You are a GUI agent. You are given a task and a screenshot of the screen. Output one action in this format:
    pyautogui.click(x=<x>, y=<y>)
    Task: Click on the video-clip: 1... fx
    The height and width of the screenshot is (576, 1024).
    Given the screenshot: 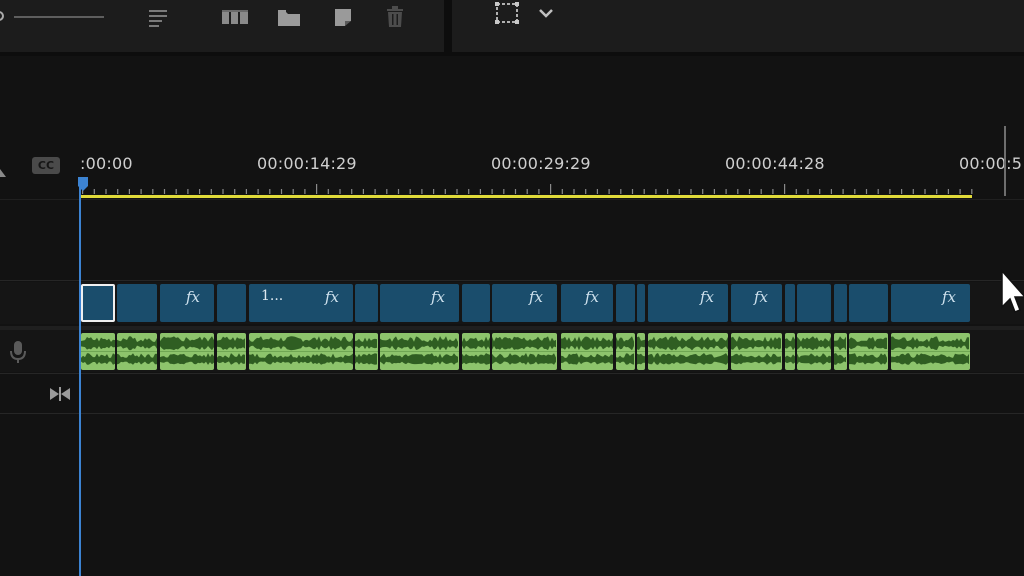 What is the action you would take?
    pyautogui.click(x=301, y=303)
    